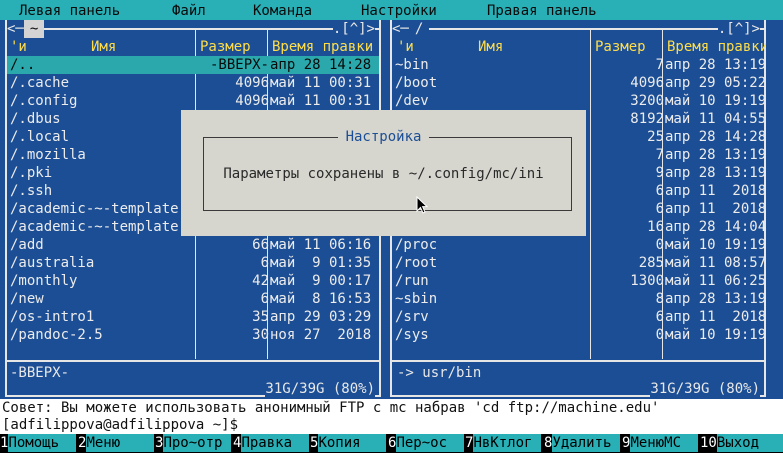  Describe the element at coordinates (542, 11) in the screenshot. I see `menu-right-panel: Правая панель` at that location.